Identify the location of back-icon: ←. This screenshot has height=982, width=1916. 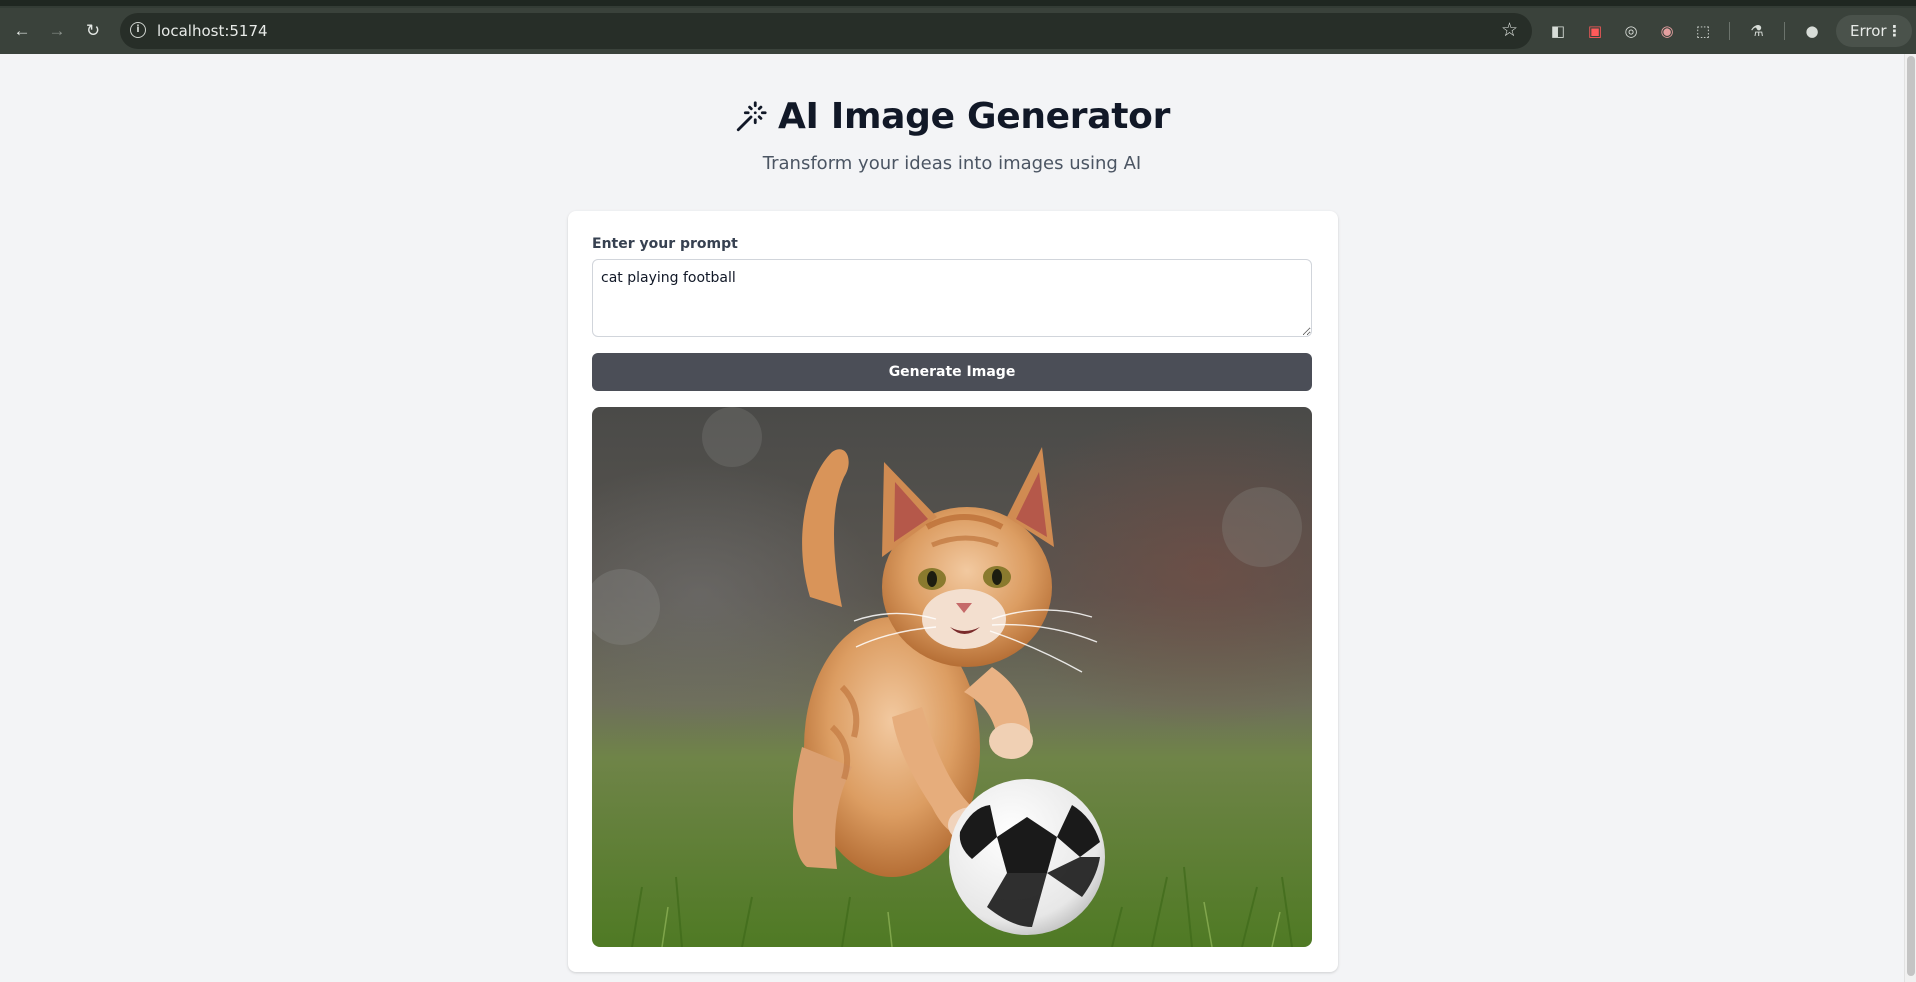
(22, 31).